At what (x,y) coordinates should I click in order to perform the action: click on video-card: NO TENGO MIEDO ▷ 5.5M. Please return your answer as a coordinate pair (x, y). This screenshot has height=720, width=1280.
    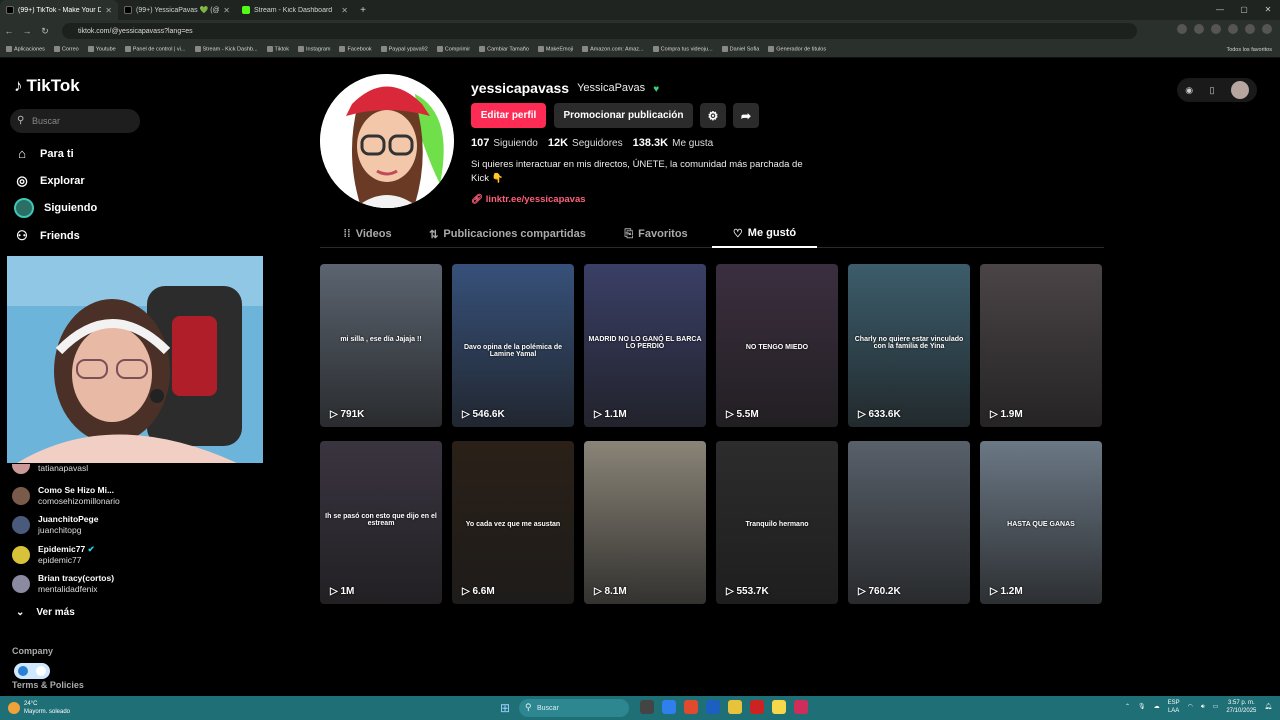
    Looking at the image, I should click on (777, 345).